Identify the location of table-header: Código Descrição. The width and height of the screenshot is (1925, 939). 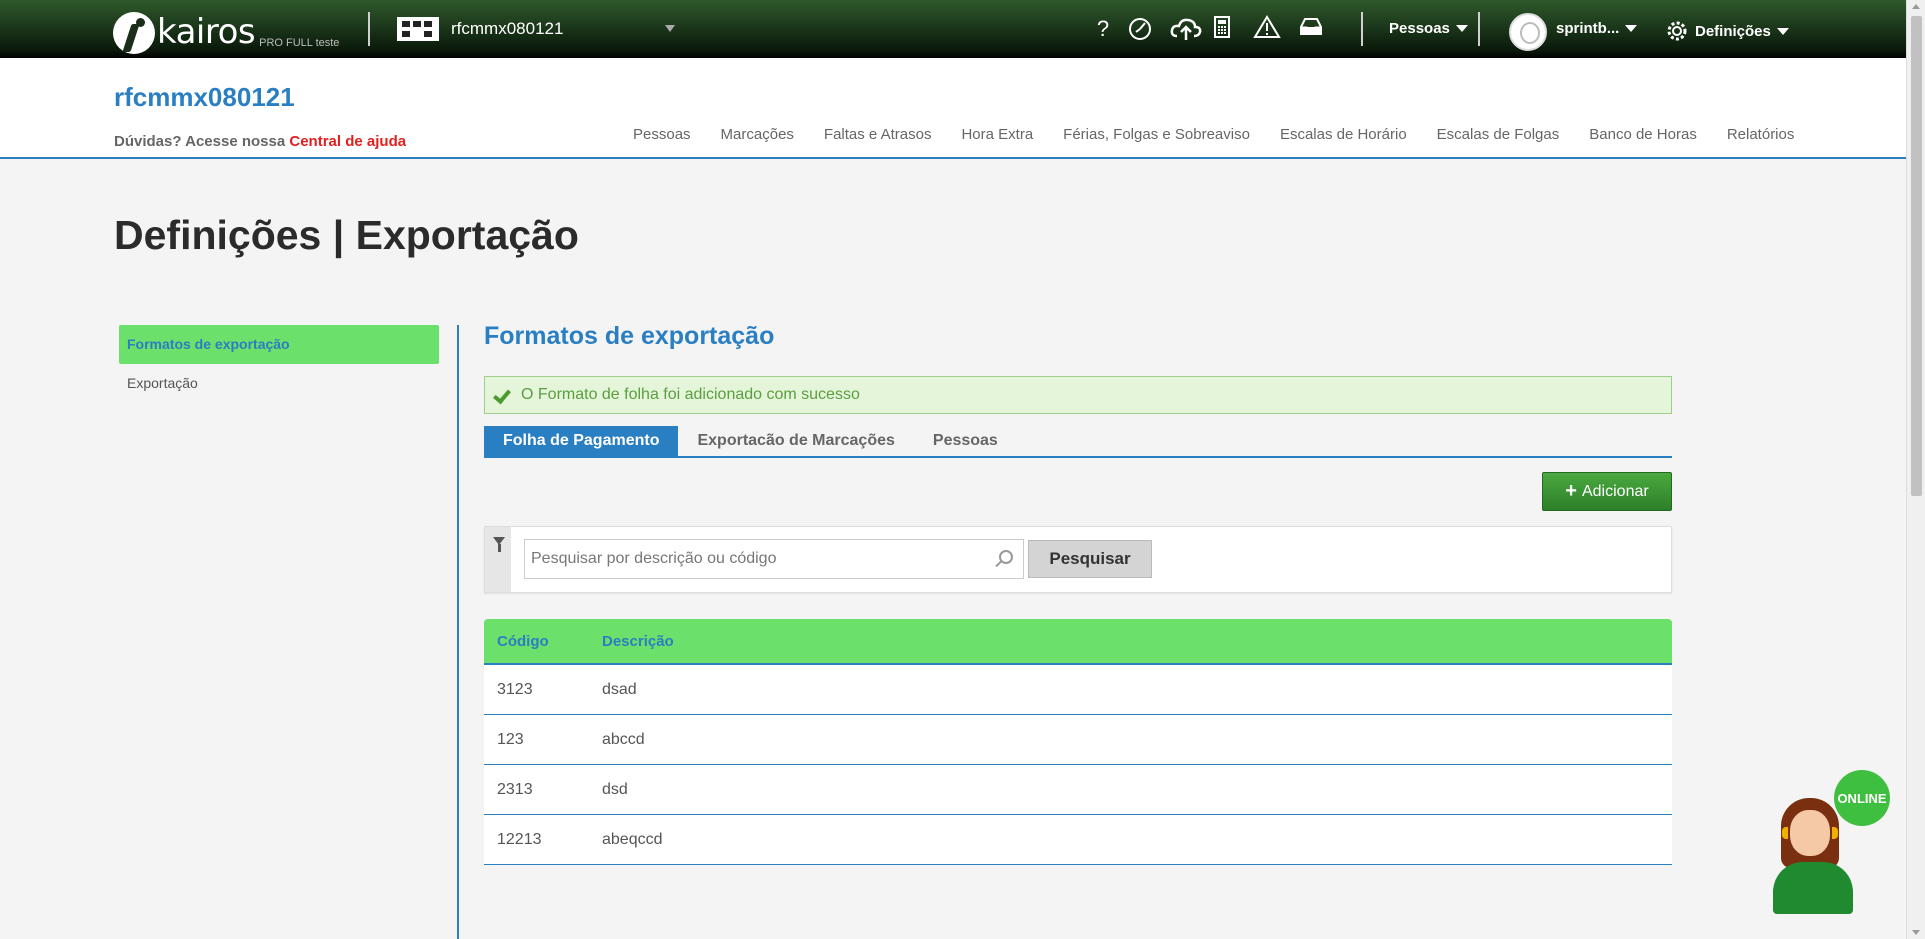
(1078, 642).